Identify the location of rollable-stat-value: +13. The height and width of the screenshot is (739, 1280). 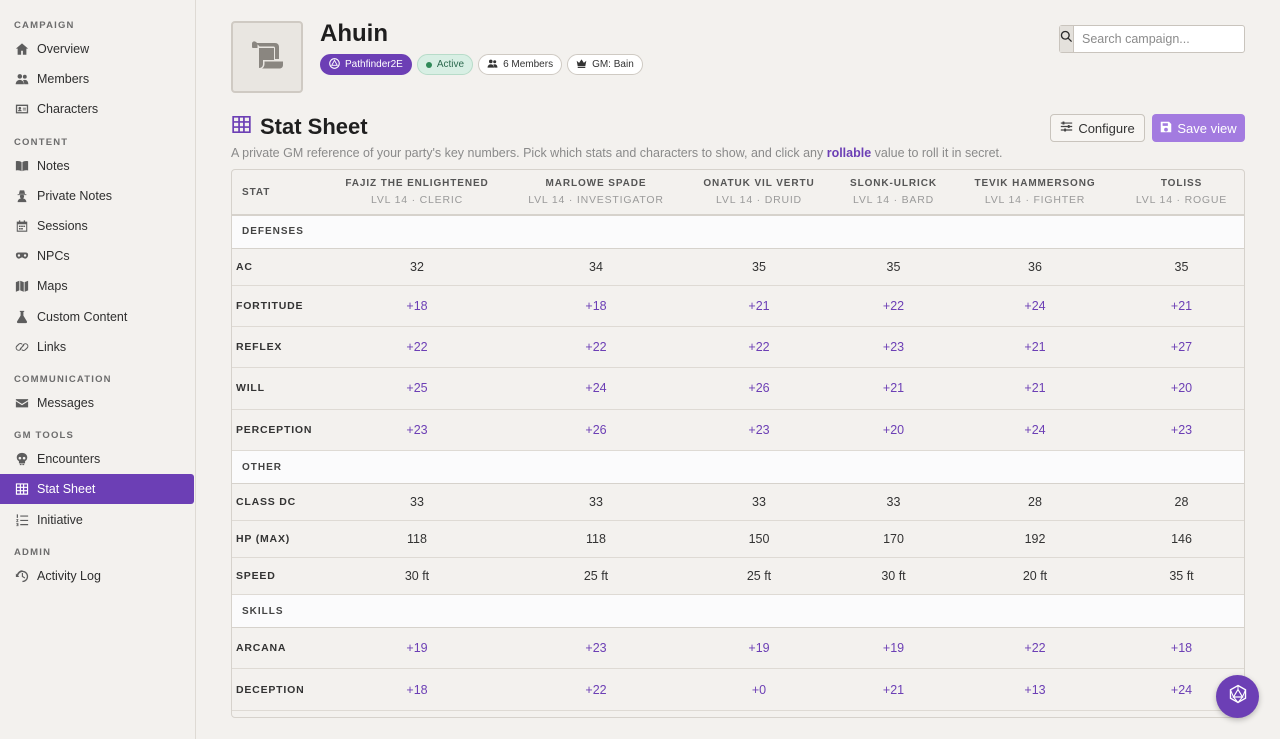
(1035, 689).